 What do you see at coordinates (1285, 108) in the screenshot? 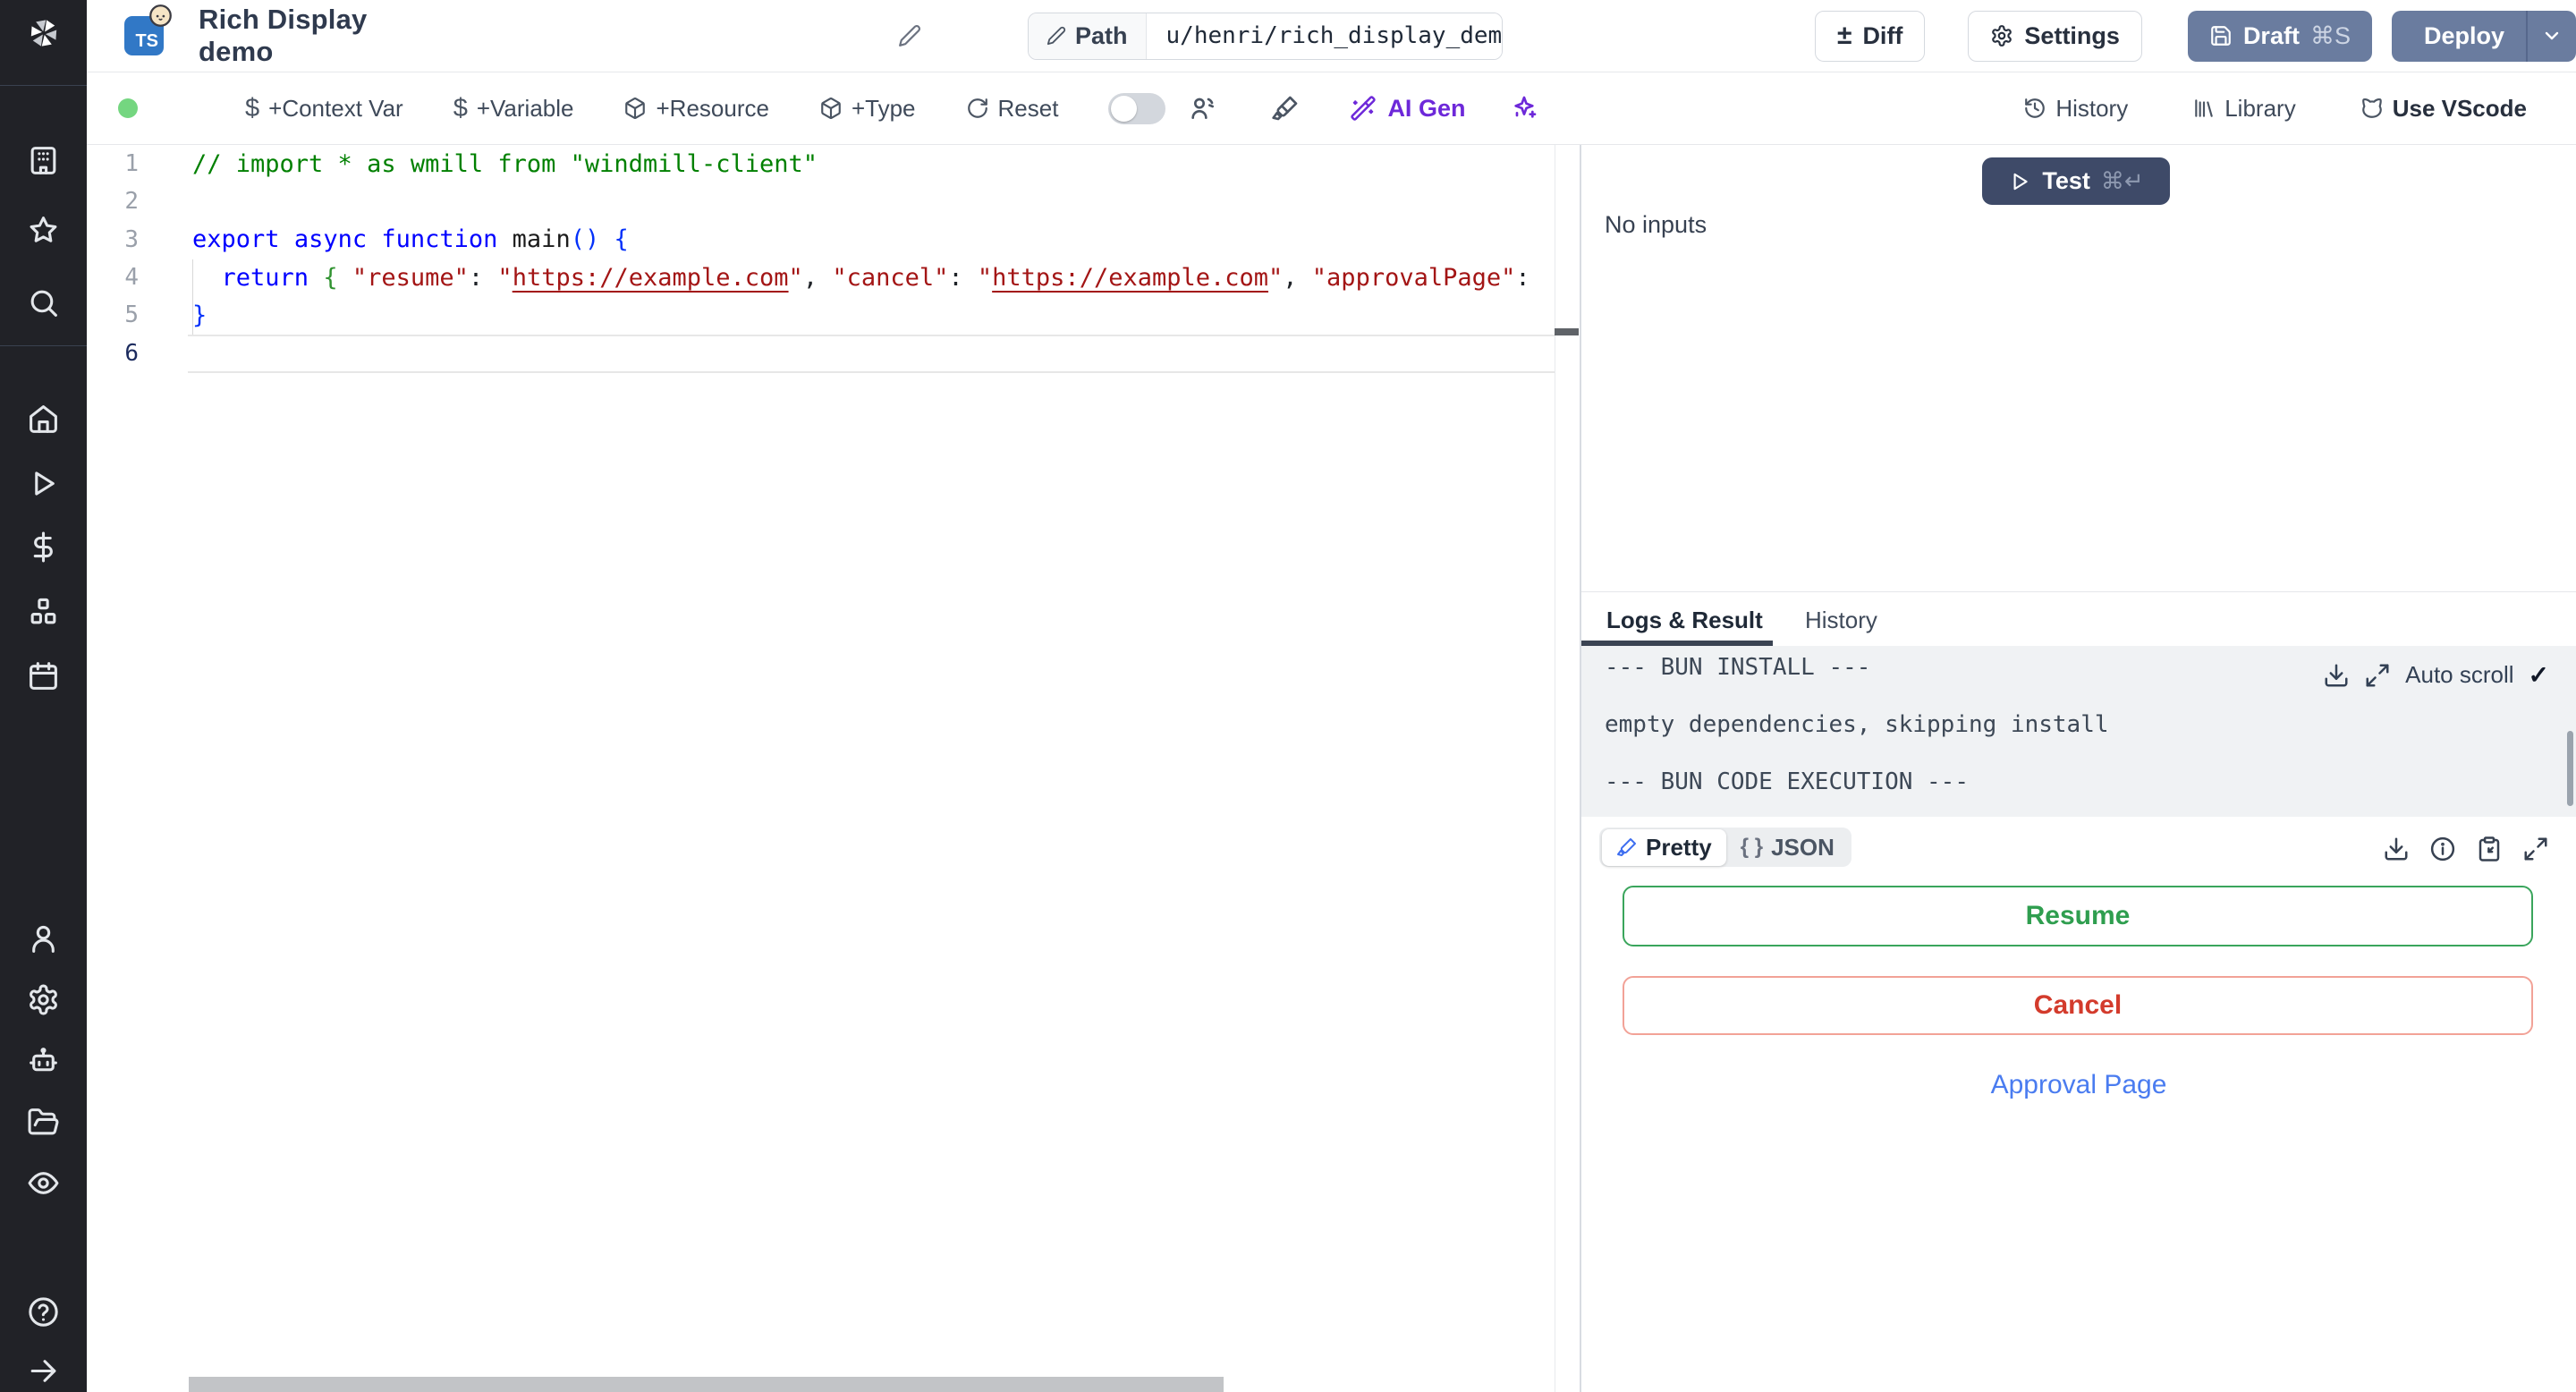
I see `format-brush-icon` at bounding box center [1285, 108].